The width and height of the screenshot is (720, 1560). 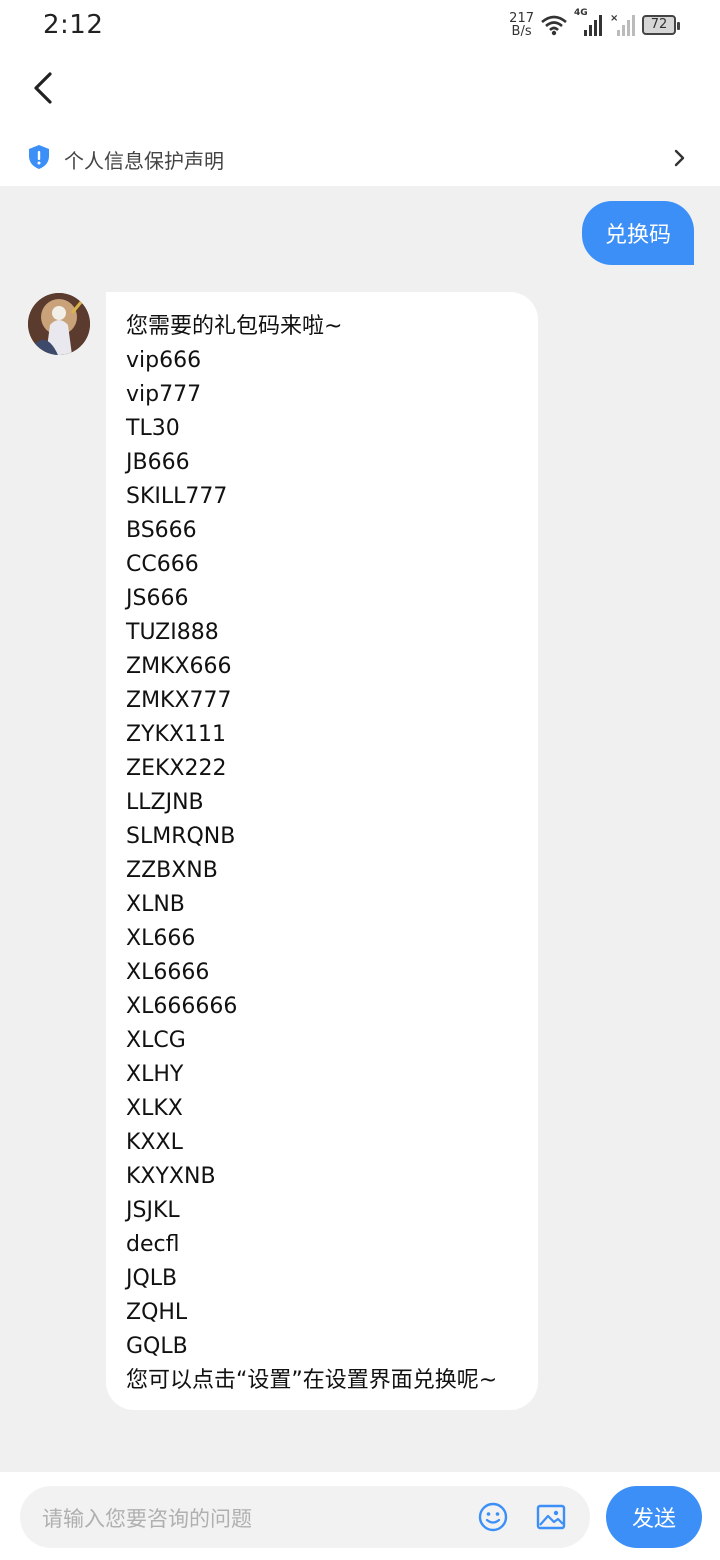 What do you see at coordinates (161, 938) in the screenshot?
I see `gift-code-line: XL666` at bounding box center [161, 938].